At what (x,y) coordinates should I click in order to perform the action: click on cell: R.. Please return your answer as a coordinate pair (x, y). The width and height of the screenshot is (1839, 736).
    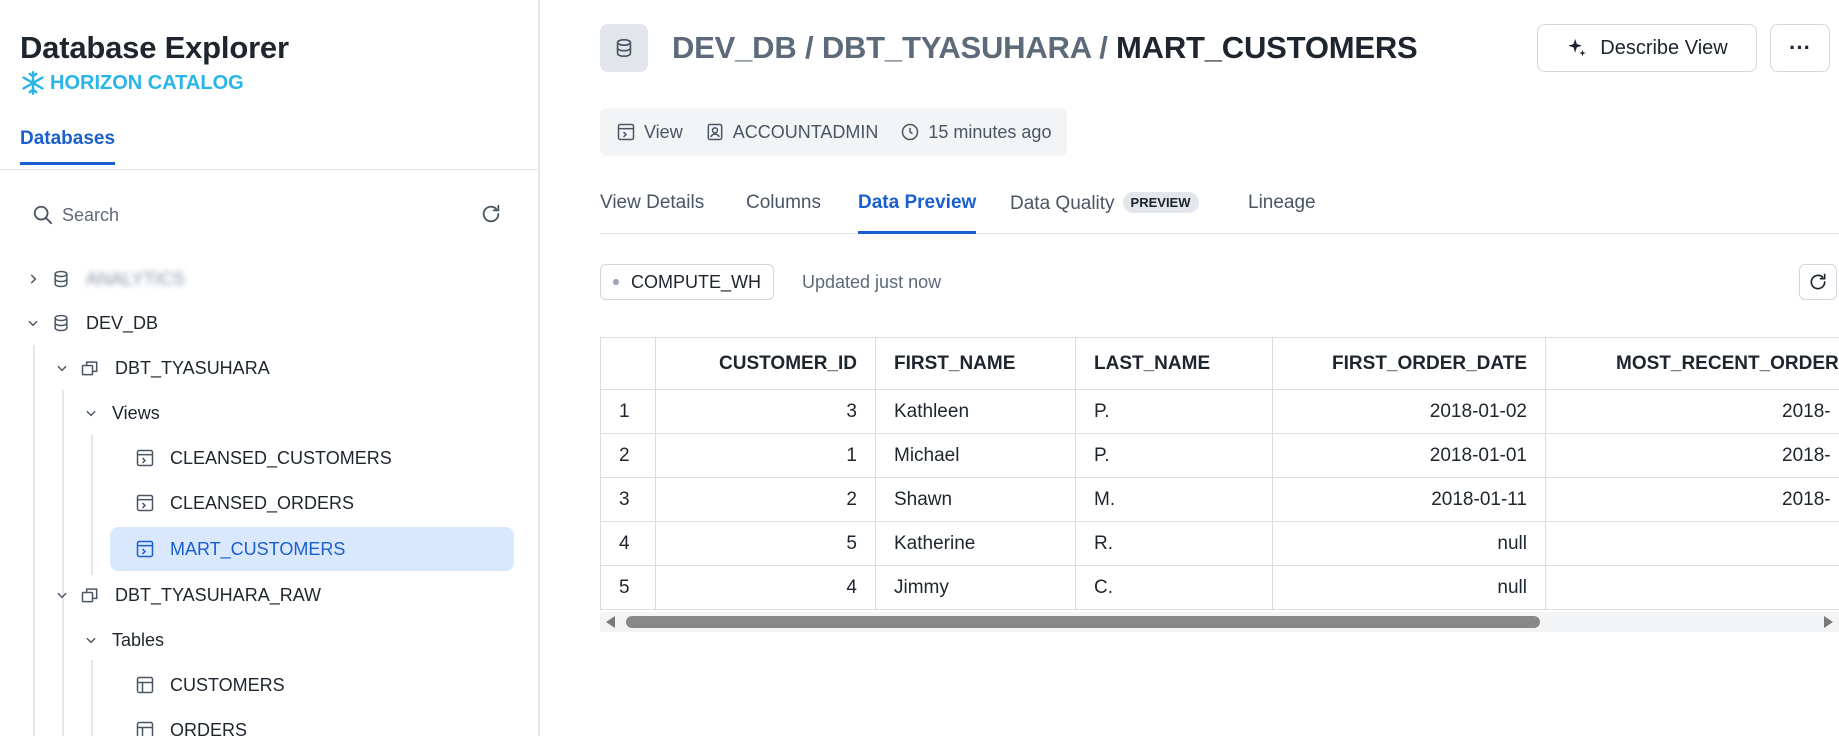
    Looking at the image, I should click on (1174, 543).